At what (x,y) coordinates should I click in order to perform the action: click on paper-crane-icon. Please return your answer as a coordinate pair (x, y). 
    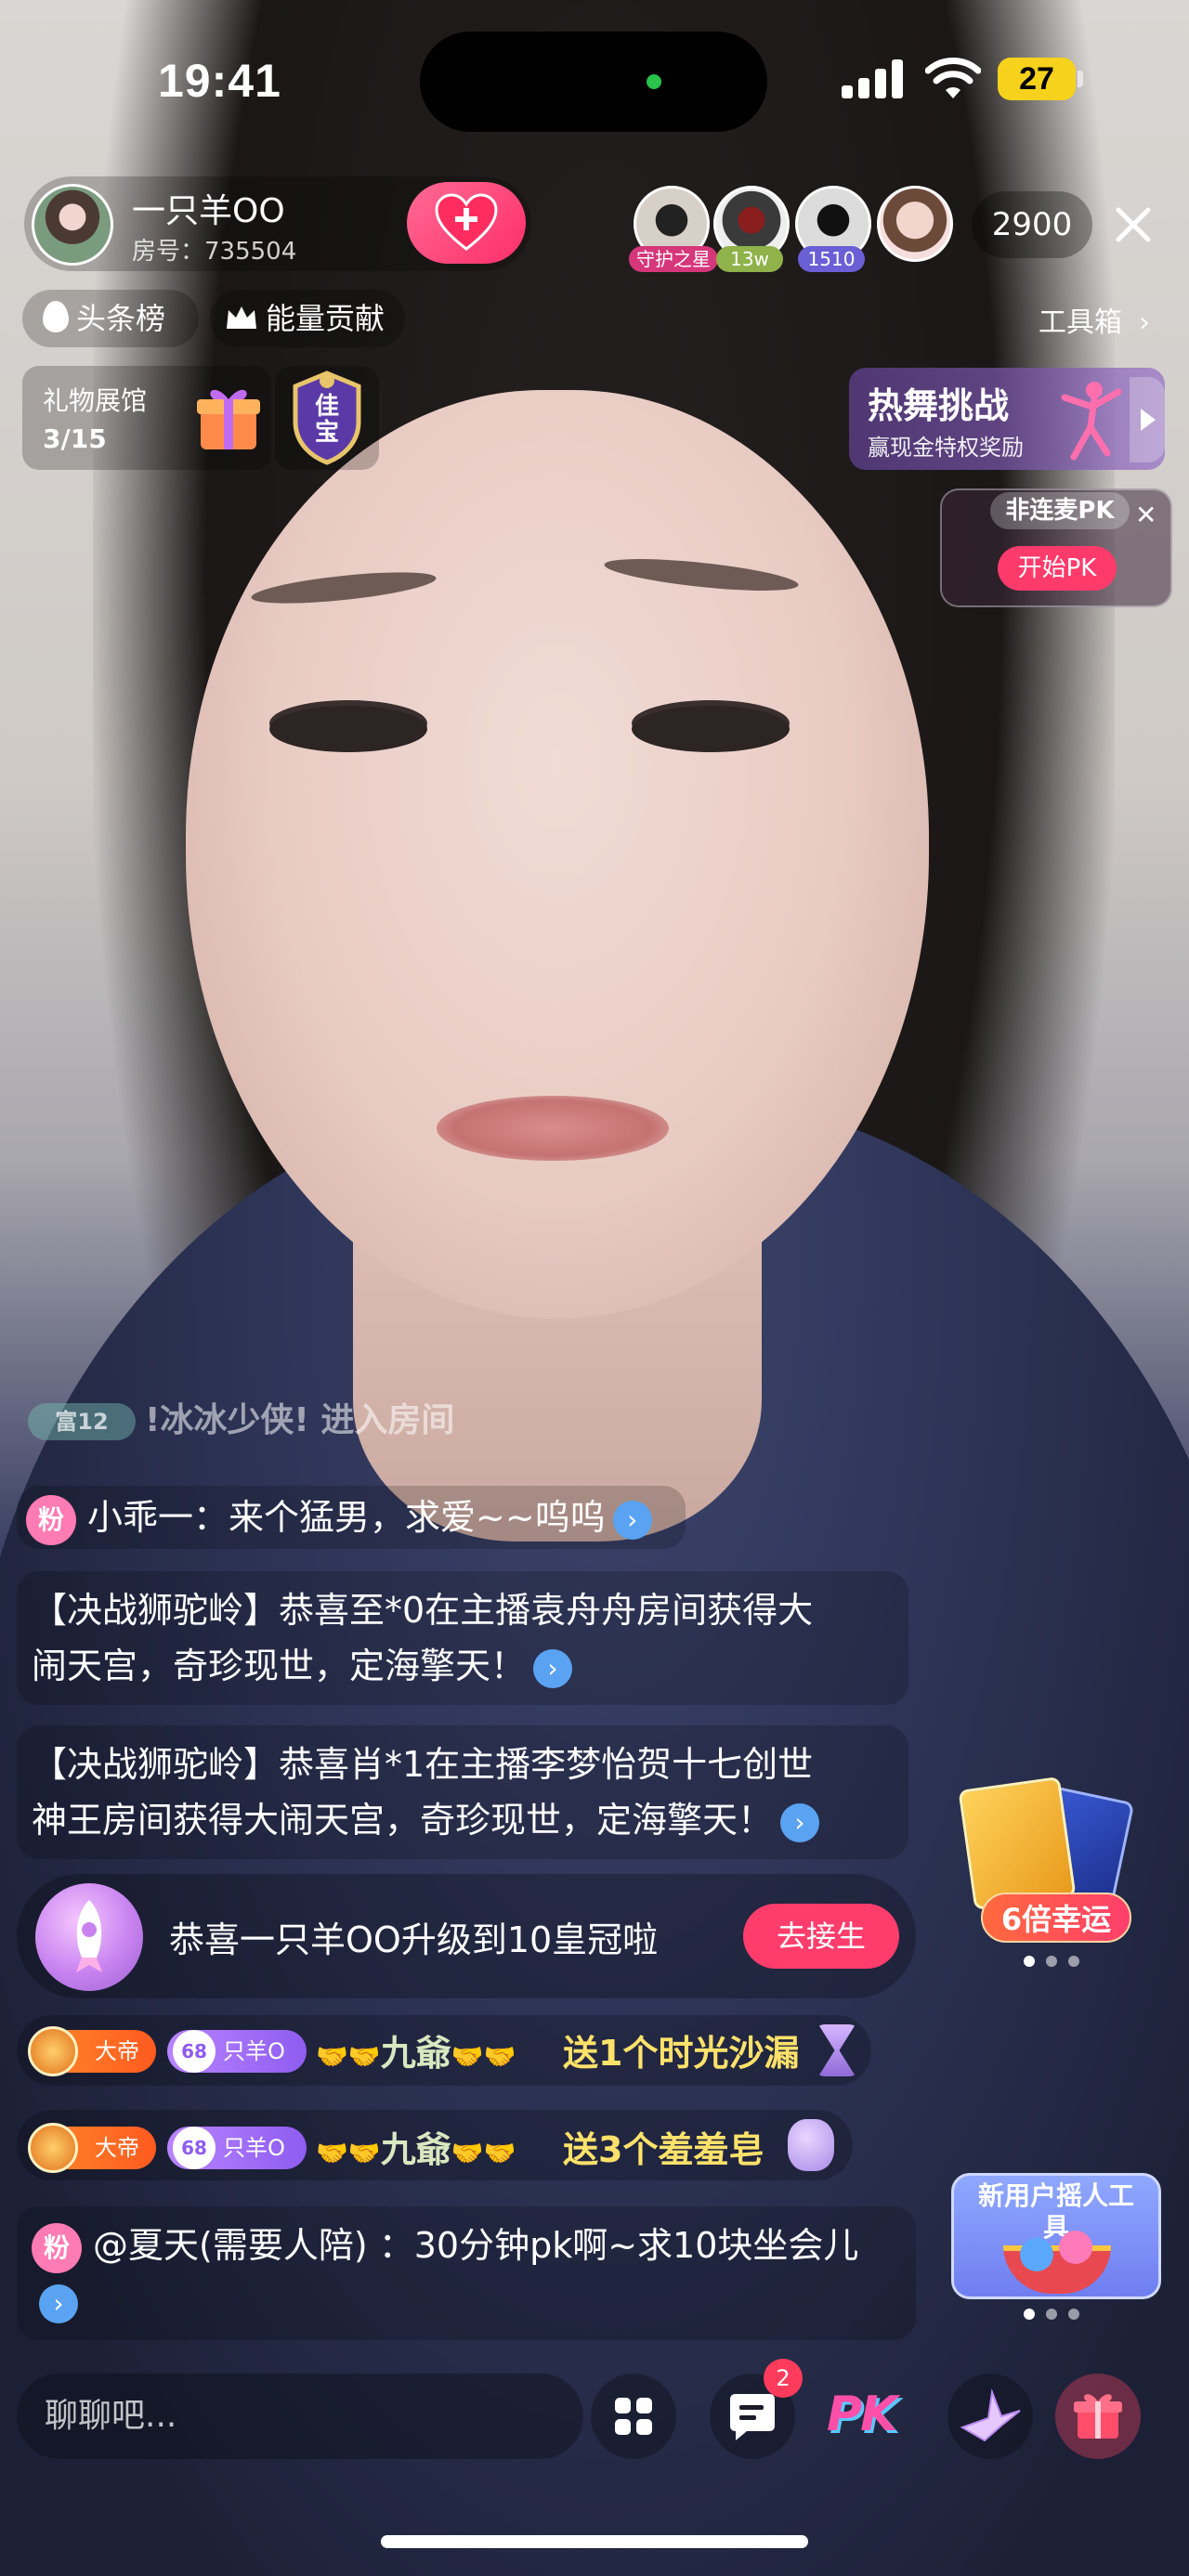
    Looking at the image, I should click on (991, 2415).